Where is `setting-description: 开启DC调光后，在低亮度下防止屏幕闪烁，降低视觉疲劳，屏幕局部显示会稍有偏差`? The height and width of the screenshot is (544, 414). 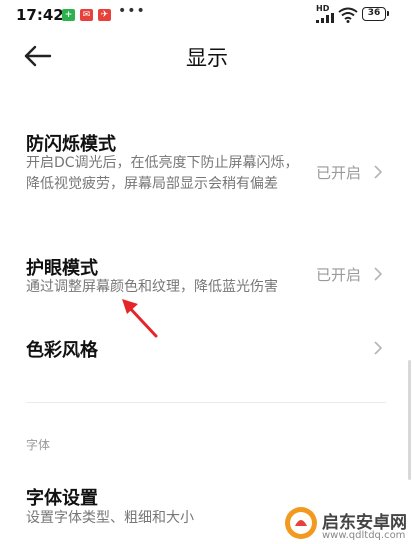
setting-description: 开启DC调光后，在低亮度下防止屏幕闪烁，降低视觉疲劳，屏幕局部显示会稍有偏差 is located at coordinates (162, 173).